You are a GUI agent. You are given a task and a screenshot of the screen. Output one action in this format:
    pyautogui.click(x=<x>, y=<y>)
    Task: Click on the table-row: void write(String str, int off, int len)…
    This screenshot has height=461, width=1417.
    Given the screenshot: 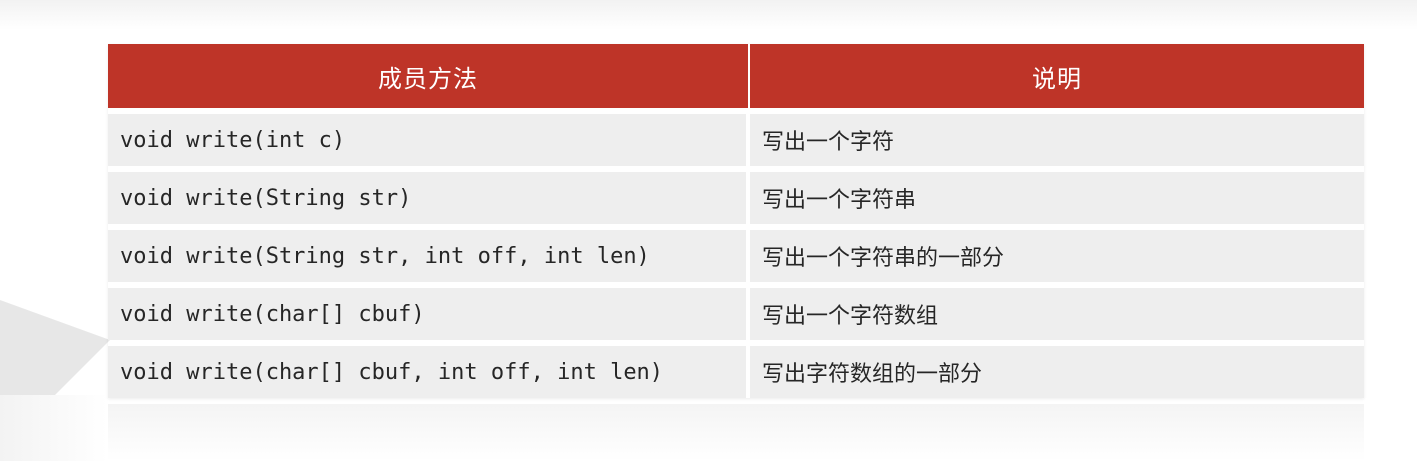 What is the action you would take?
    pyautogui.click(x=736, y=256)
    